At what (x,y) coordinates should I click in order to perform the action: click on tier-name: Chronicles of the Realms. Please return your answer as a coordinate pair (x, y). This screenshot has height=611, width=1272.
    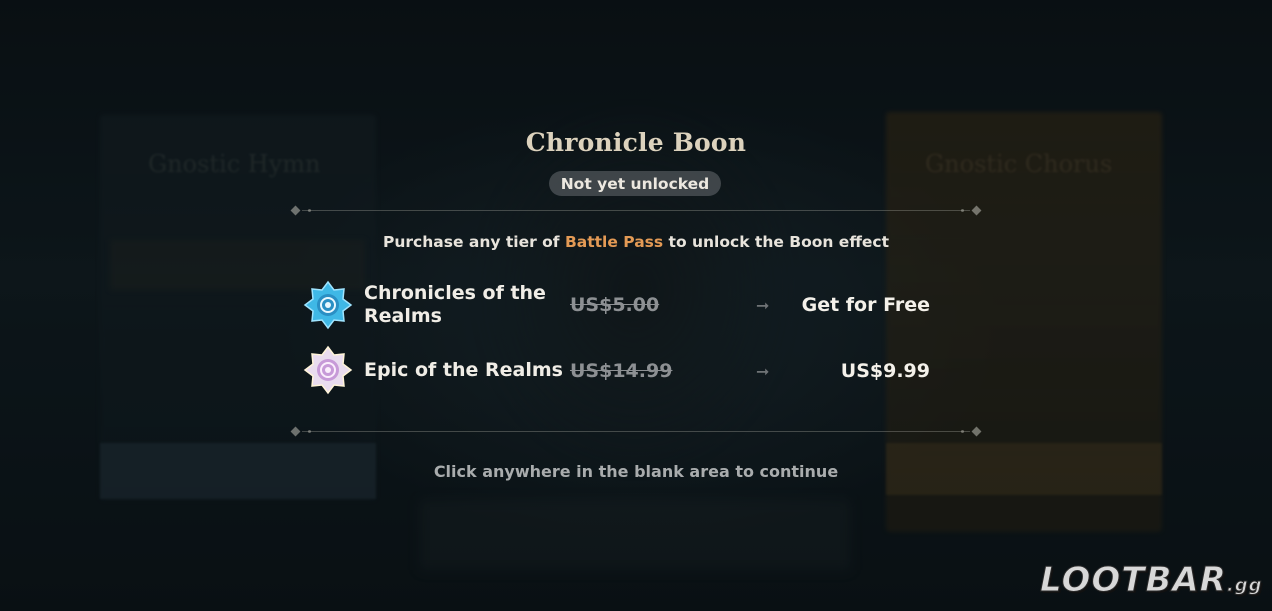
    Looking at the image, I should click on (455, 305).